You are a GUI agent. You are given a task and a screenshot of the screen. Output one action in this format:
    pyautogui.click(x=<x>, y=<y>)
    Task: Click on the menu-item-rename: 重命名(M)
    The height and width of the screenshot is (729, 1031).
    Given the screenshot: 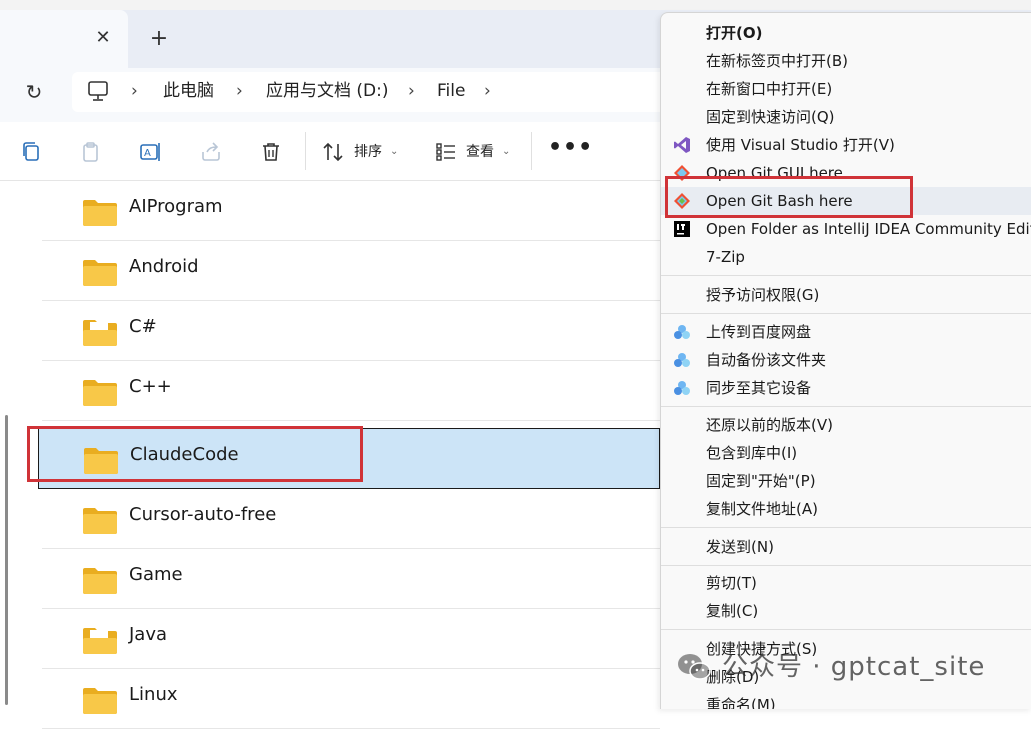 What is the action you would take?
    pyautogui.click(x=846, y=700)
    